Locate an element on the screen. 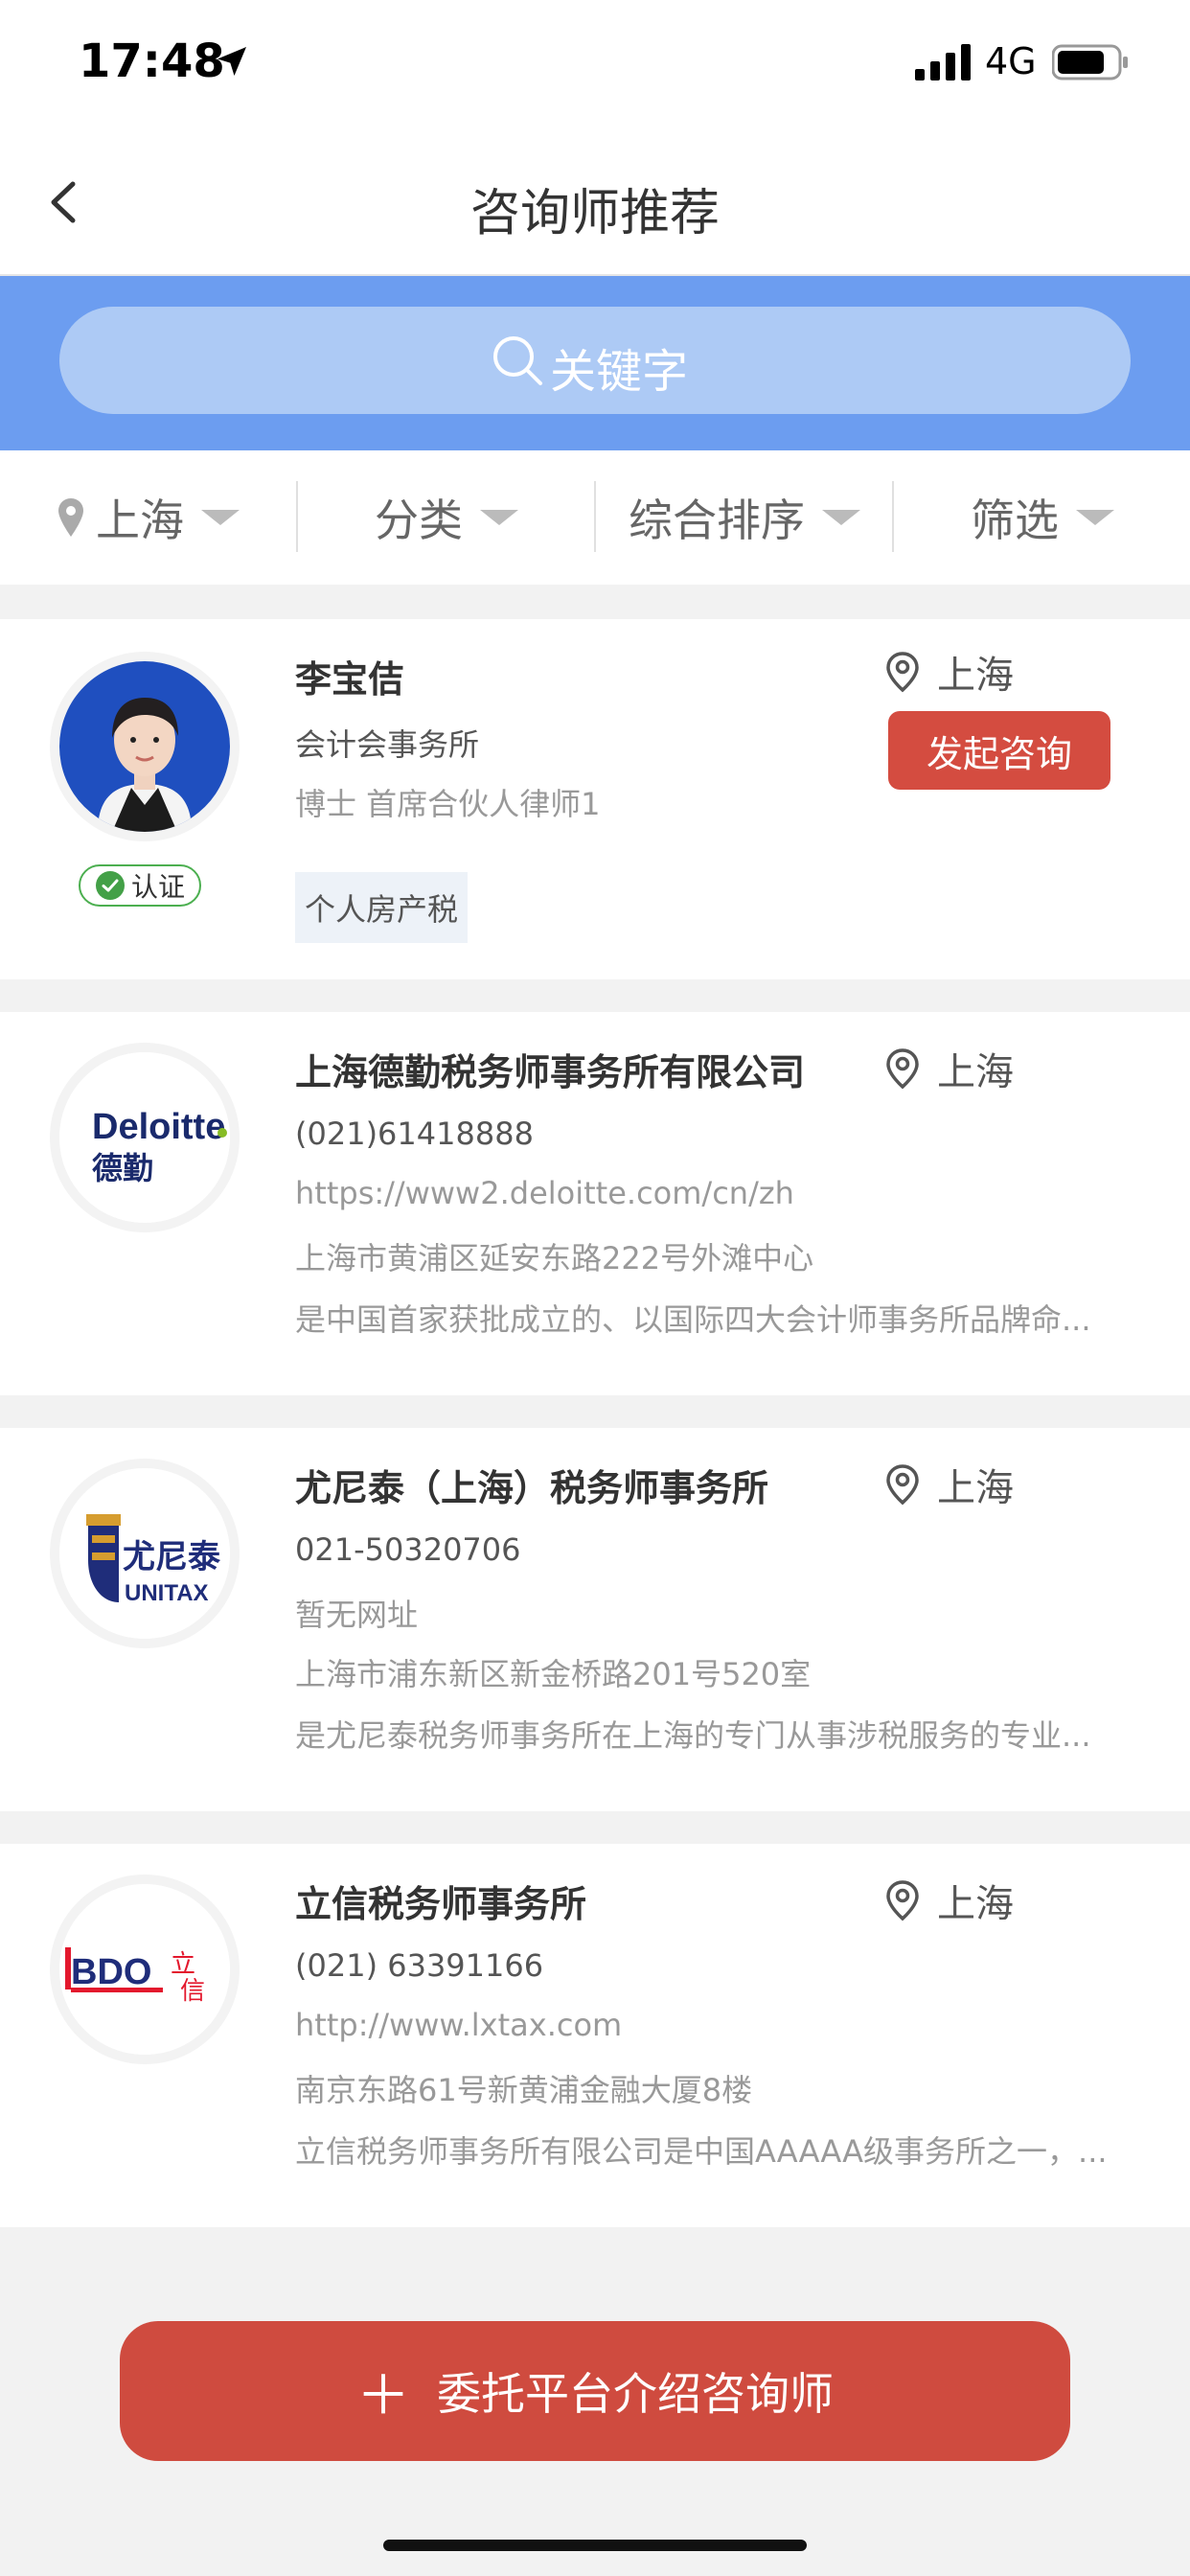 The width and height of the screenshot is (1190, 2576). filter-city-label: 上海 is located at coordinates (140, 520).